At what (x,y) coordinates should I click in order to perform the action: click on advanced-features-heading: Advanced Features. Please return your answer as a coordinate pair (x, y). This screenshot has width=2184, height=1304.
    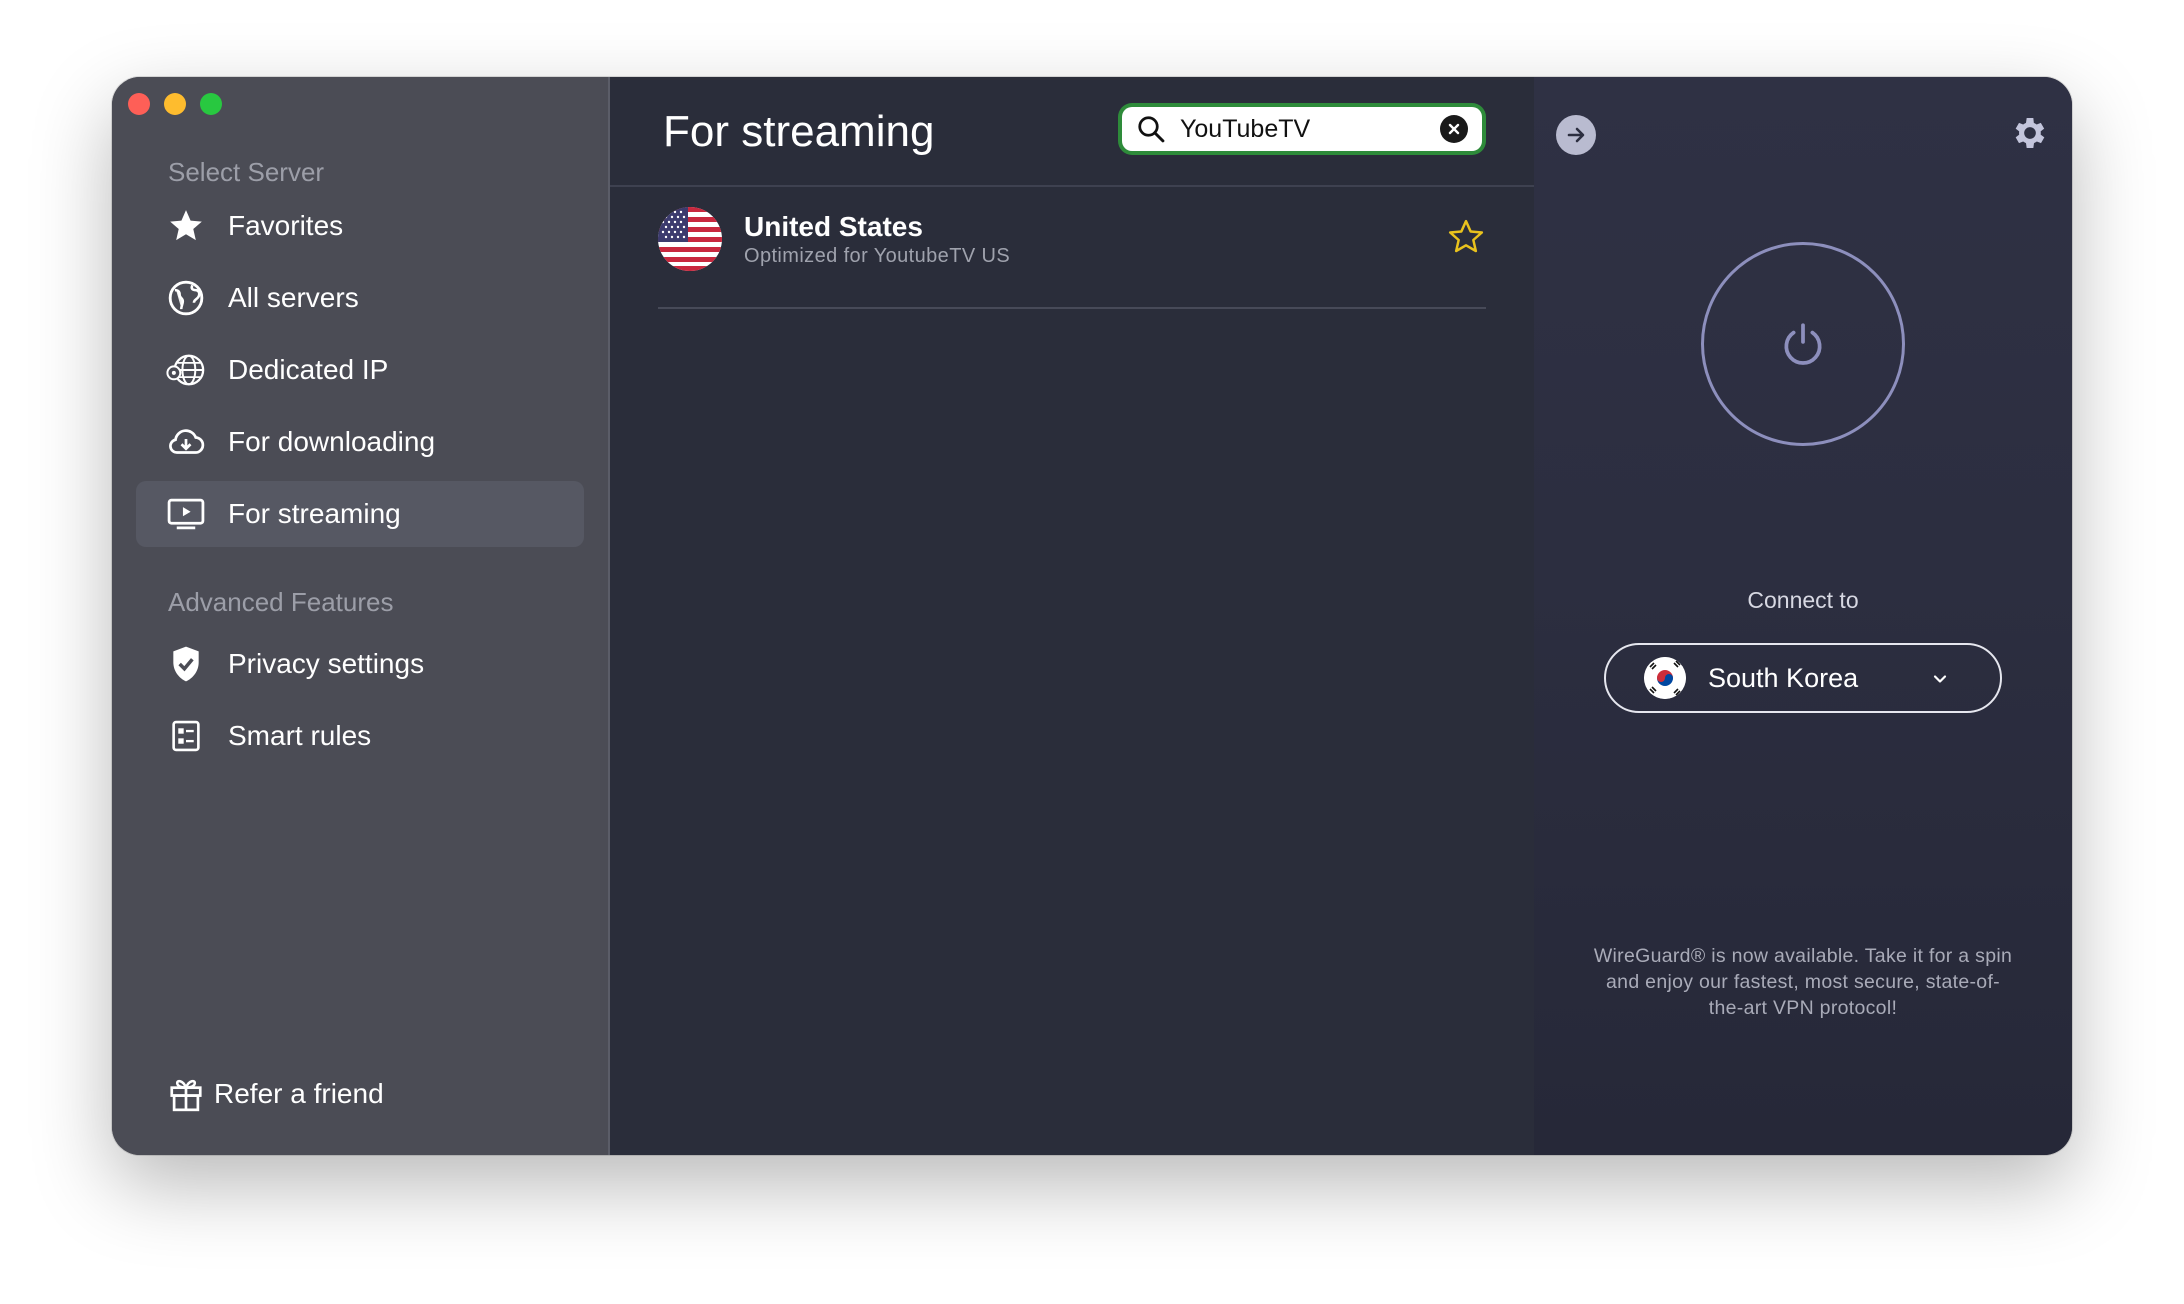
    Looking at the image, I should click on (281, 602).